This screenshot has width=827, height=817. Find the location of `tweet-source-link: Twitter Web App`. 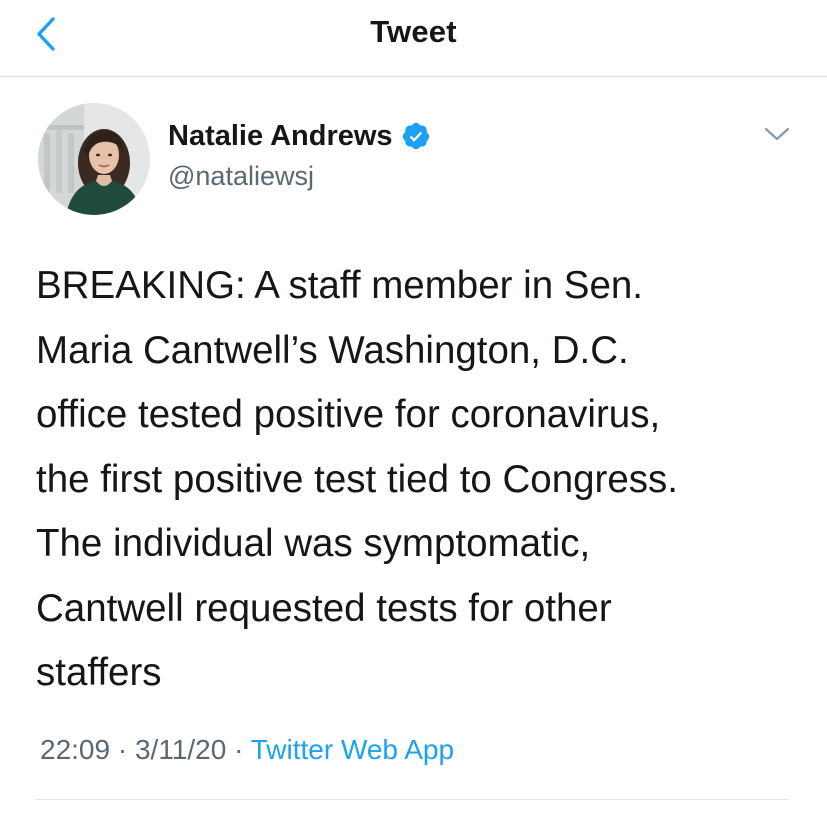

tweet-source-link: Twitter Web App is located at coordinates (352, 749).